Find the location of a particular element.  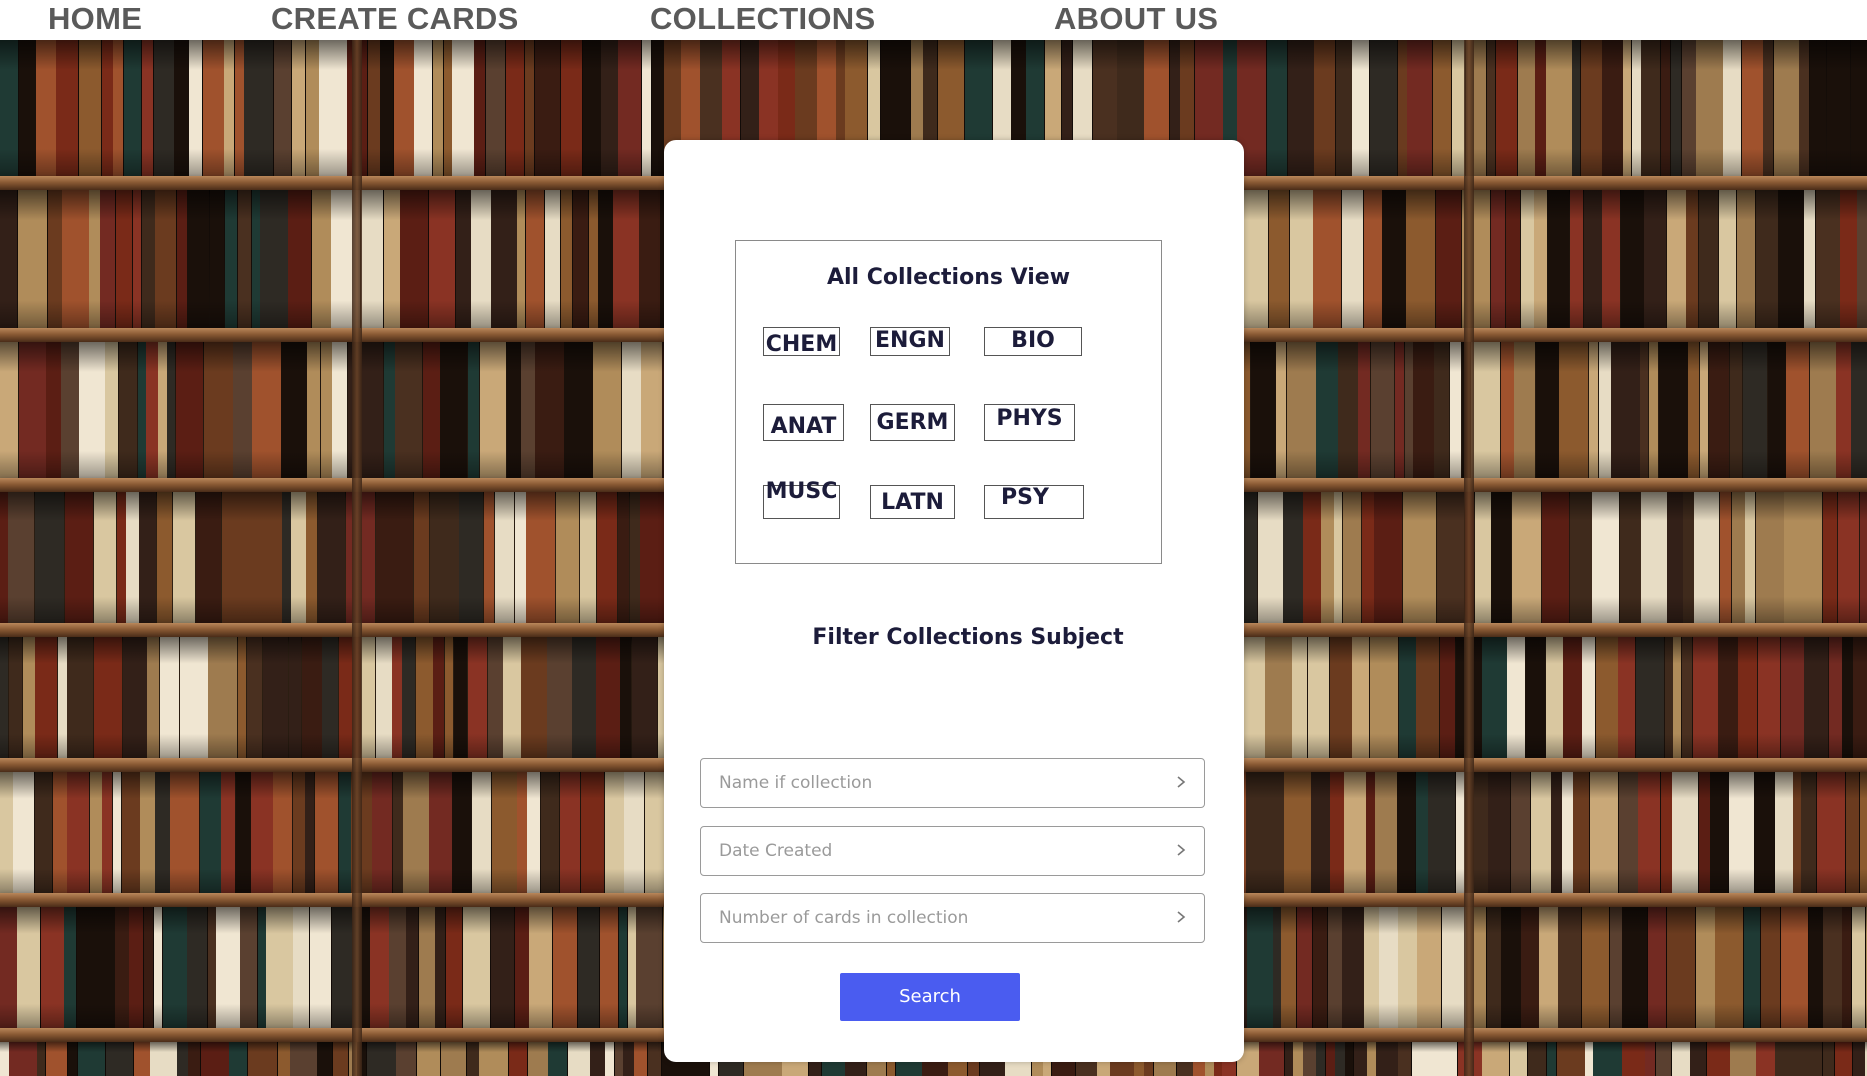

nav-collections: COLLECTIONS is located at coordinates (762, 19).